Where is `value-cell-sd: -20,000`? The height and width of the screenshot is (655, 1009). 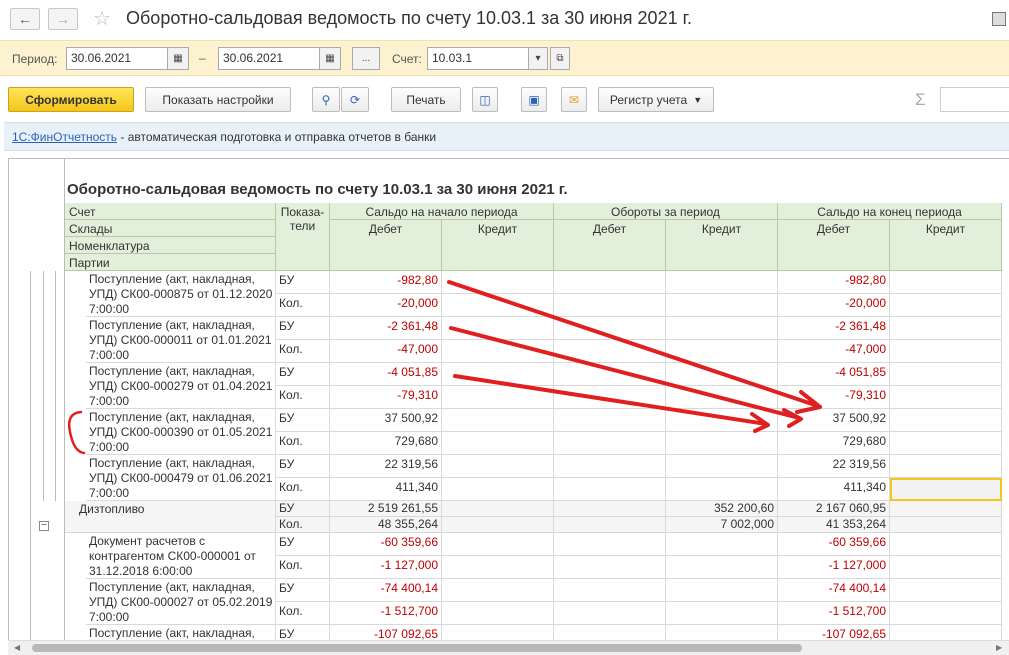
value-cell-sd: -20,000 is located at coordinates (386, 305).